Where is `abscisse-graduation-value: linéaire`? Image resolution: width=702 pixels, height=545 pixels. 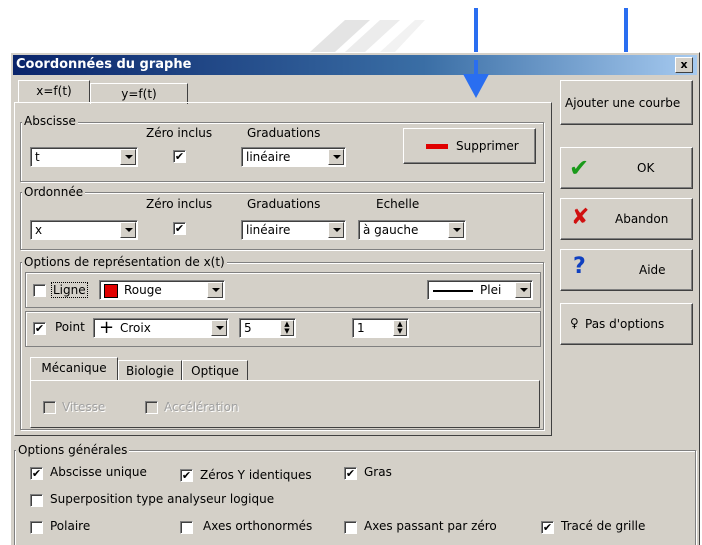
abscisse-graduation-value: linéaire is located at coordinates (268, 157).